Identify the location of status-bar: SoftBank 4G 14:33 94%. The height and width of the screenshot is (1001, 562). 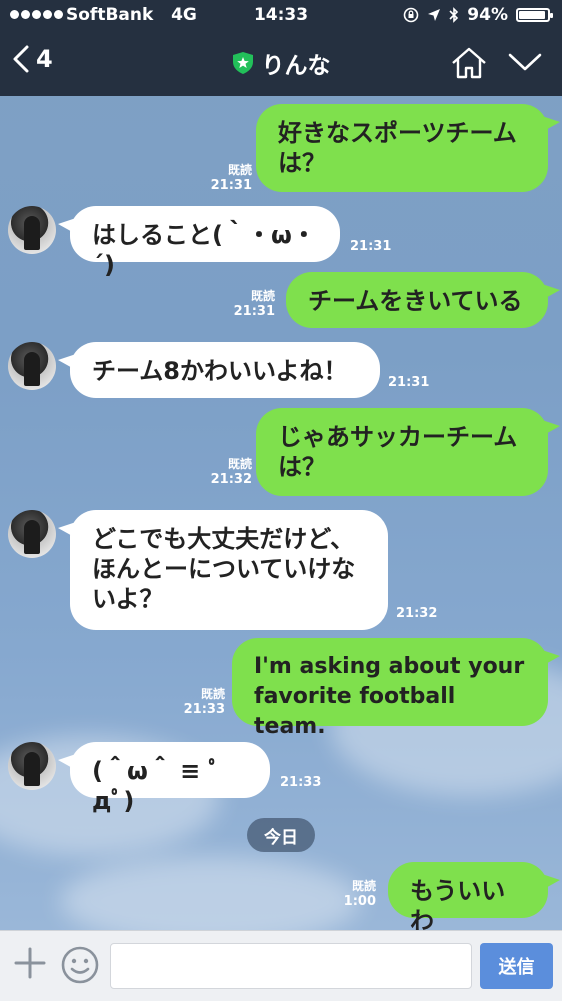
(281, 16).